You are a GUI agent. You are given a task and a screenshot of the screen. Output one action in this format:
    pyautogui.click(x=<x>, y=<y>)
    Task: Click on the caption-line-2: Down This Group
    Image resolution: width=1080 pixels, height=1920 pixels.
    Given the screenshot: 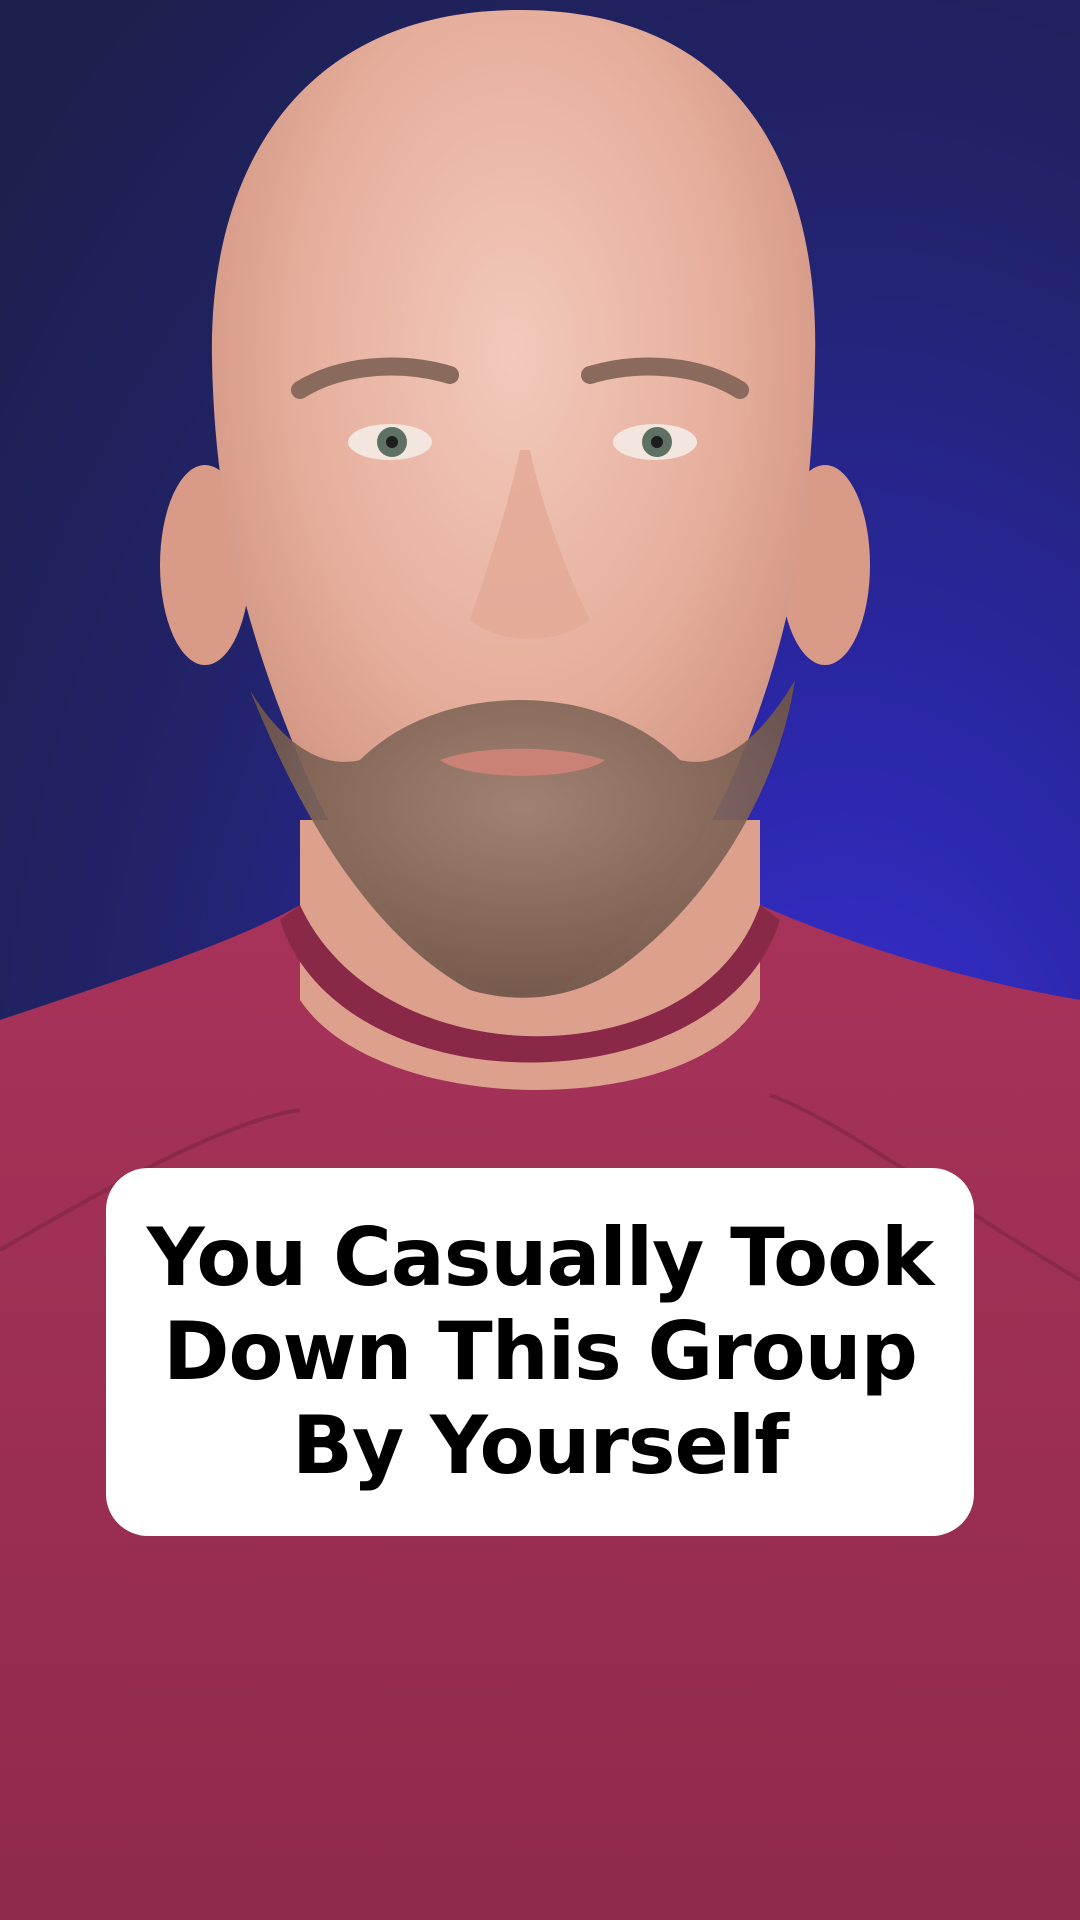 What is the action you would take?
    pyautogui.click(x=540, y=1351)
    